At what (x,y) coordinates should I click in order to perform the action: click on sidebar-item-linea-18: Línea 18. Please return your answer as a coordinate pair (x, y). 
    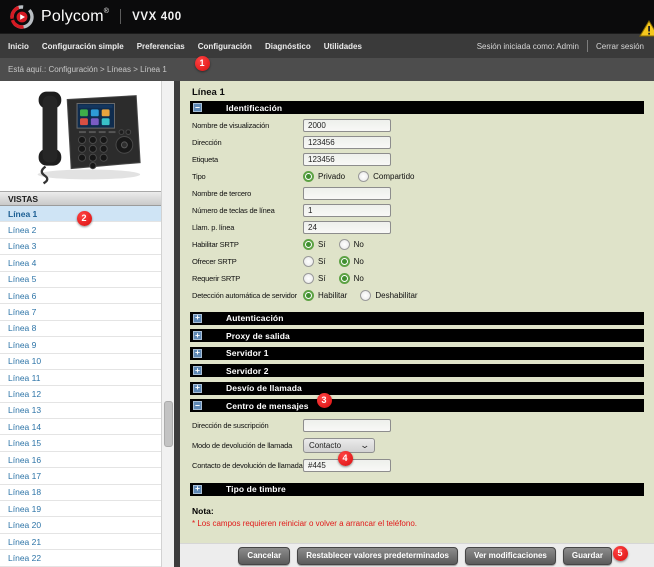
    Looking at the image, I should click on (81, 493).